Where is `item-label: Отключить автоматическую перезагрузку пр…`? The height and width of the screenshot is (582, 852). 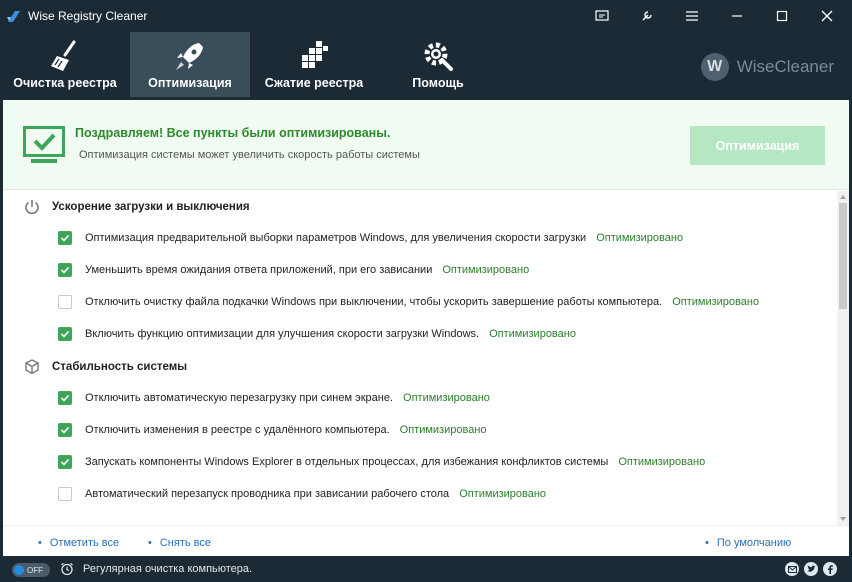 item-label: Отключить автоматическую перезагрузку пр… is located at coordinates (239, 398).